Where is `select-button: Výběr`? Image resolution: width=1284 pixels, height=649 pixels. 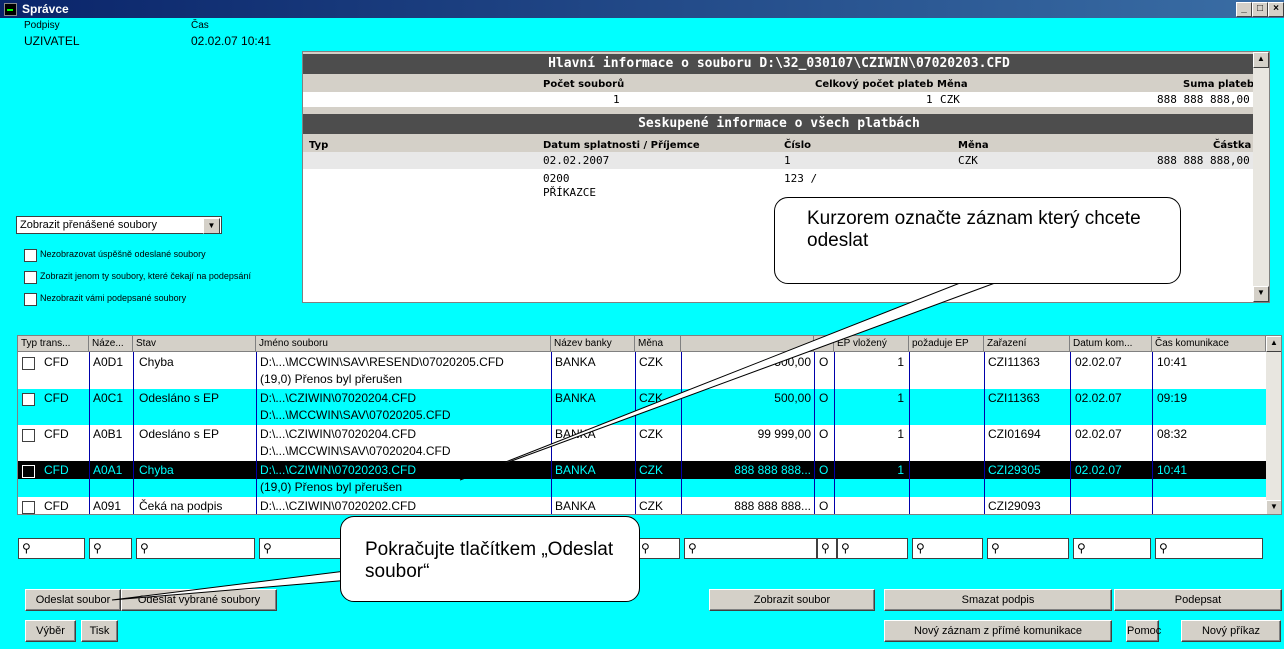 select-button: Výběr is located at coordinates (50, 631).